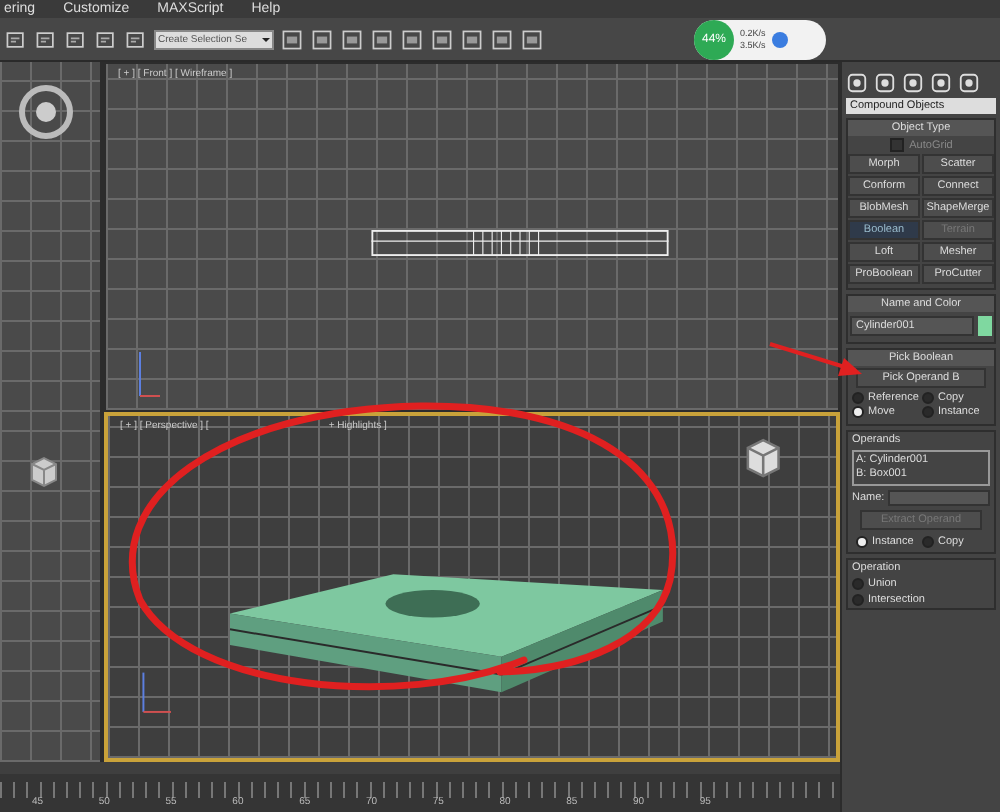  I want to click on viewport, so click(52, 237).